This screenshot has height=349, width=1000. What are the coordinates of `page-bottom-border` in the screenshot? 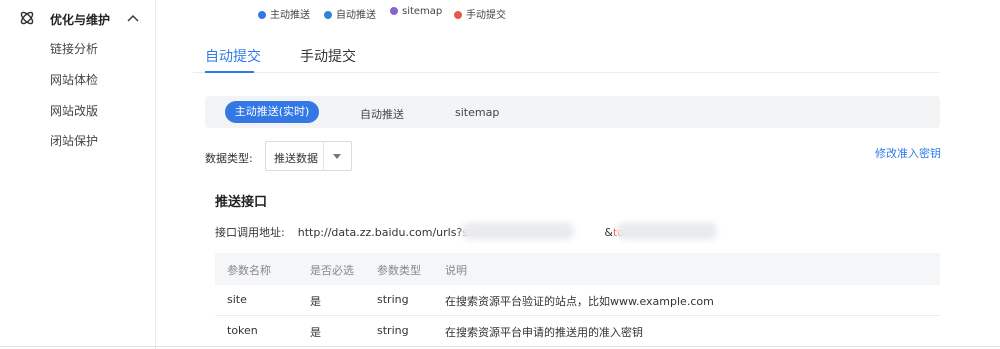 It's located at (500, 346).